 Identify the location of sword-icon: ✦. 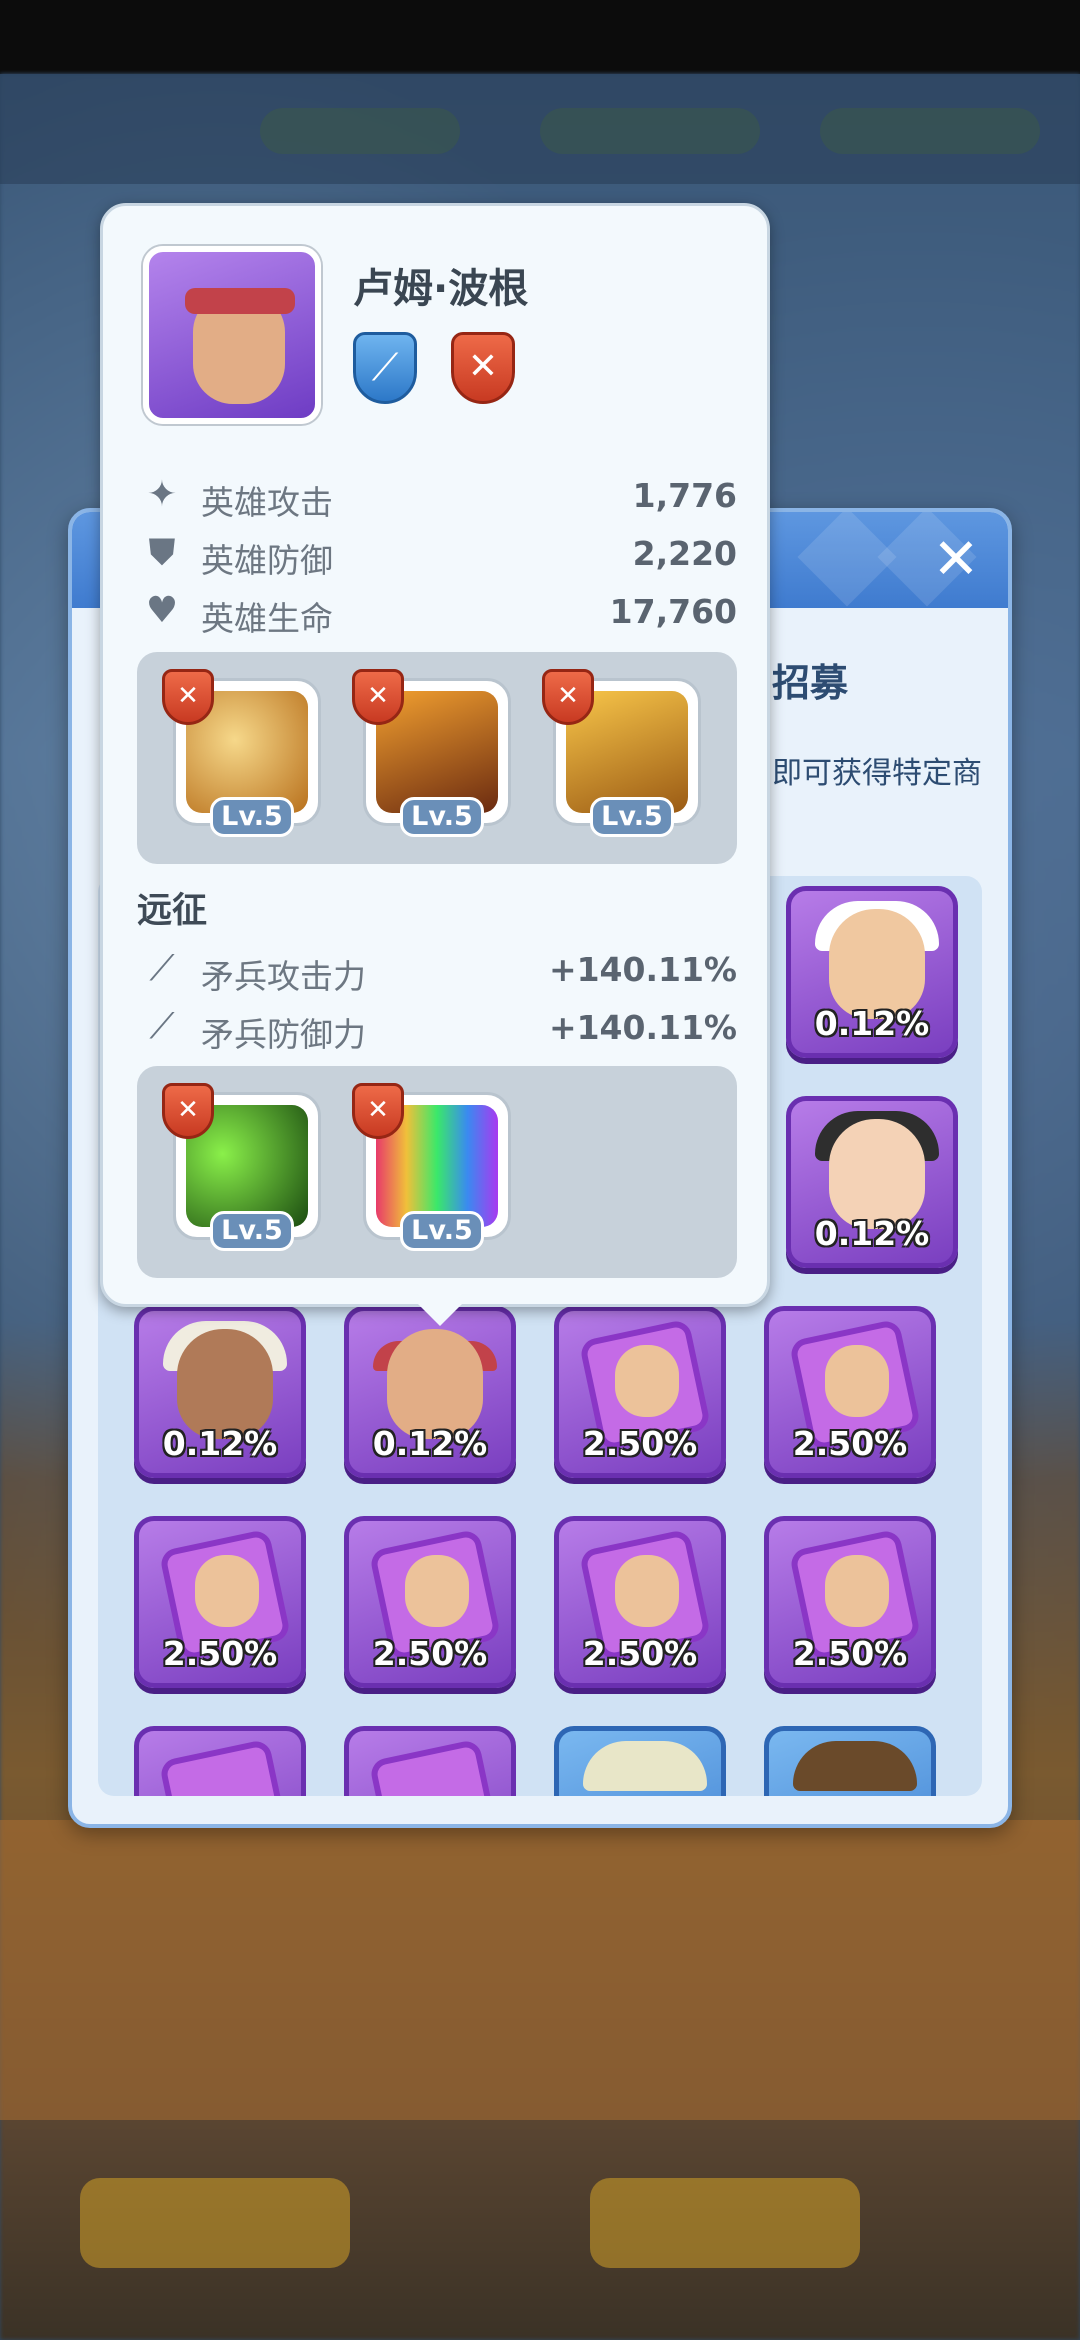
(162, 494).